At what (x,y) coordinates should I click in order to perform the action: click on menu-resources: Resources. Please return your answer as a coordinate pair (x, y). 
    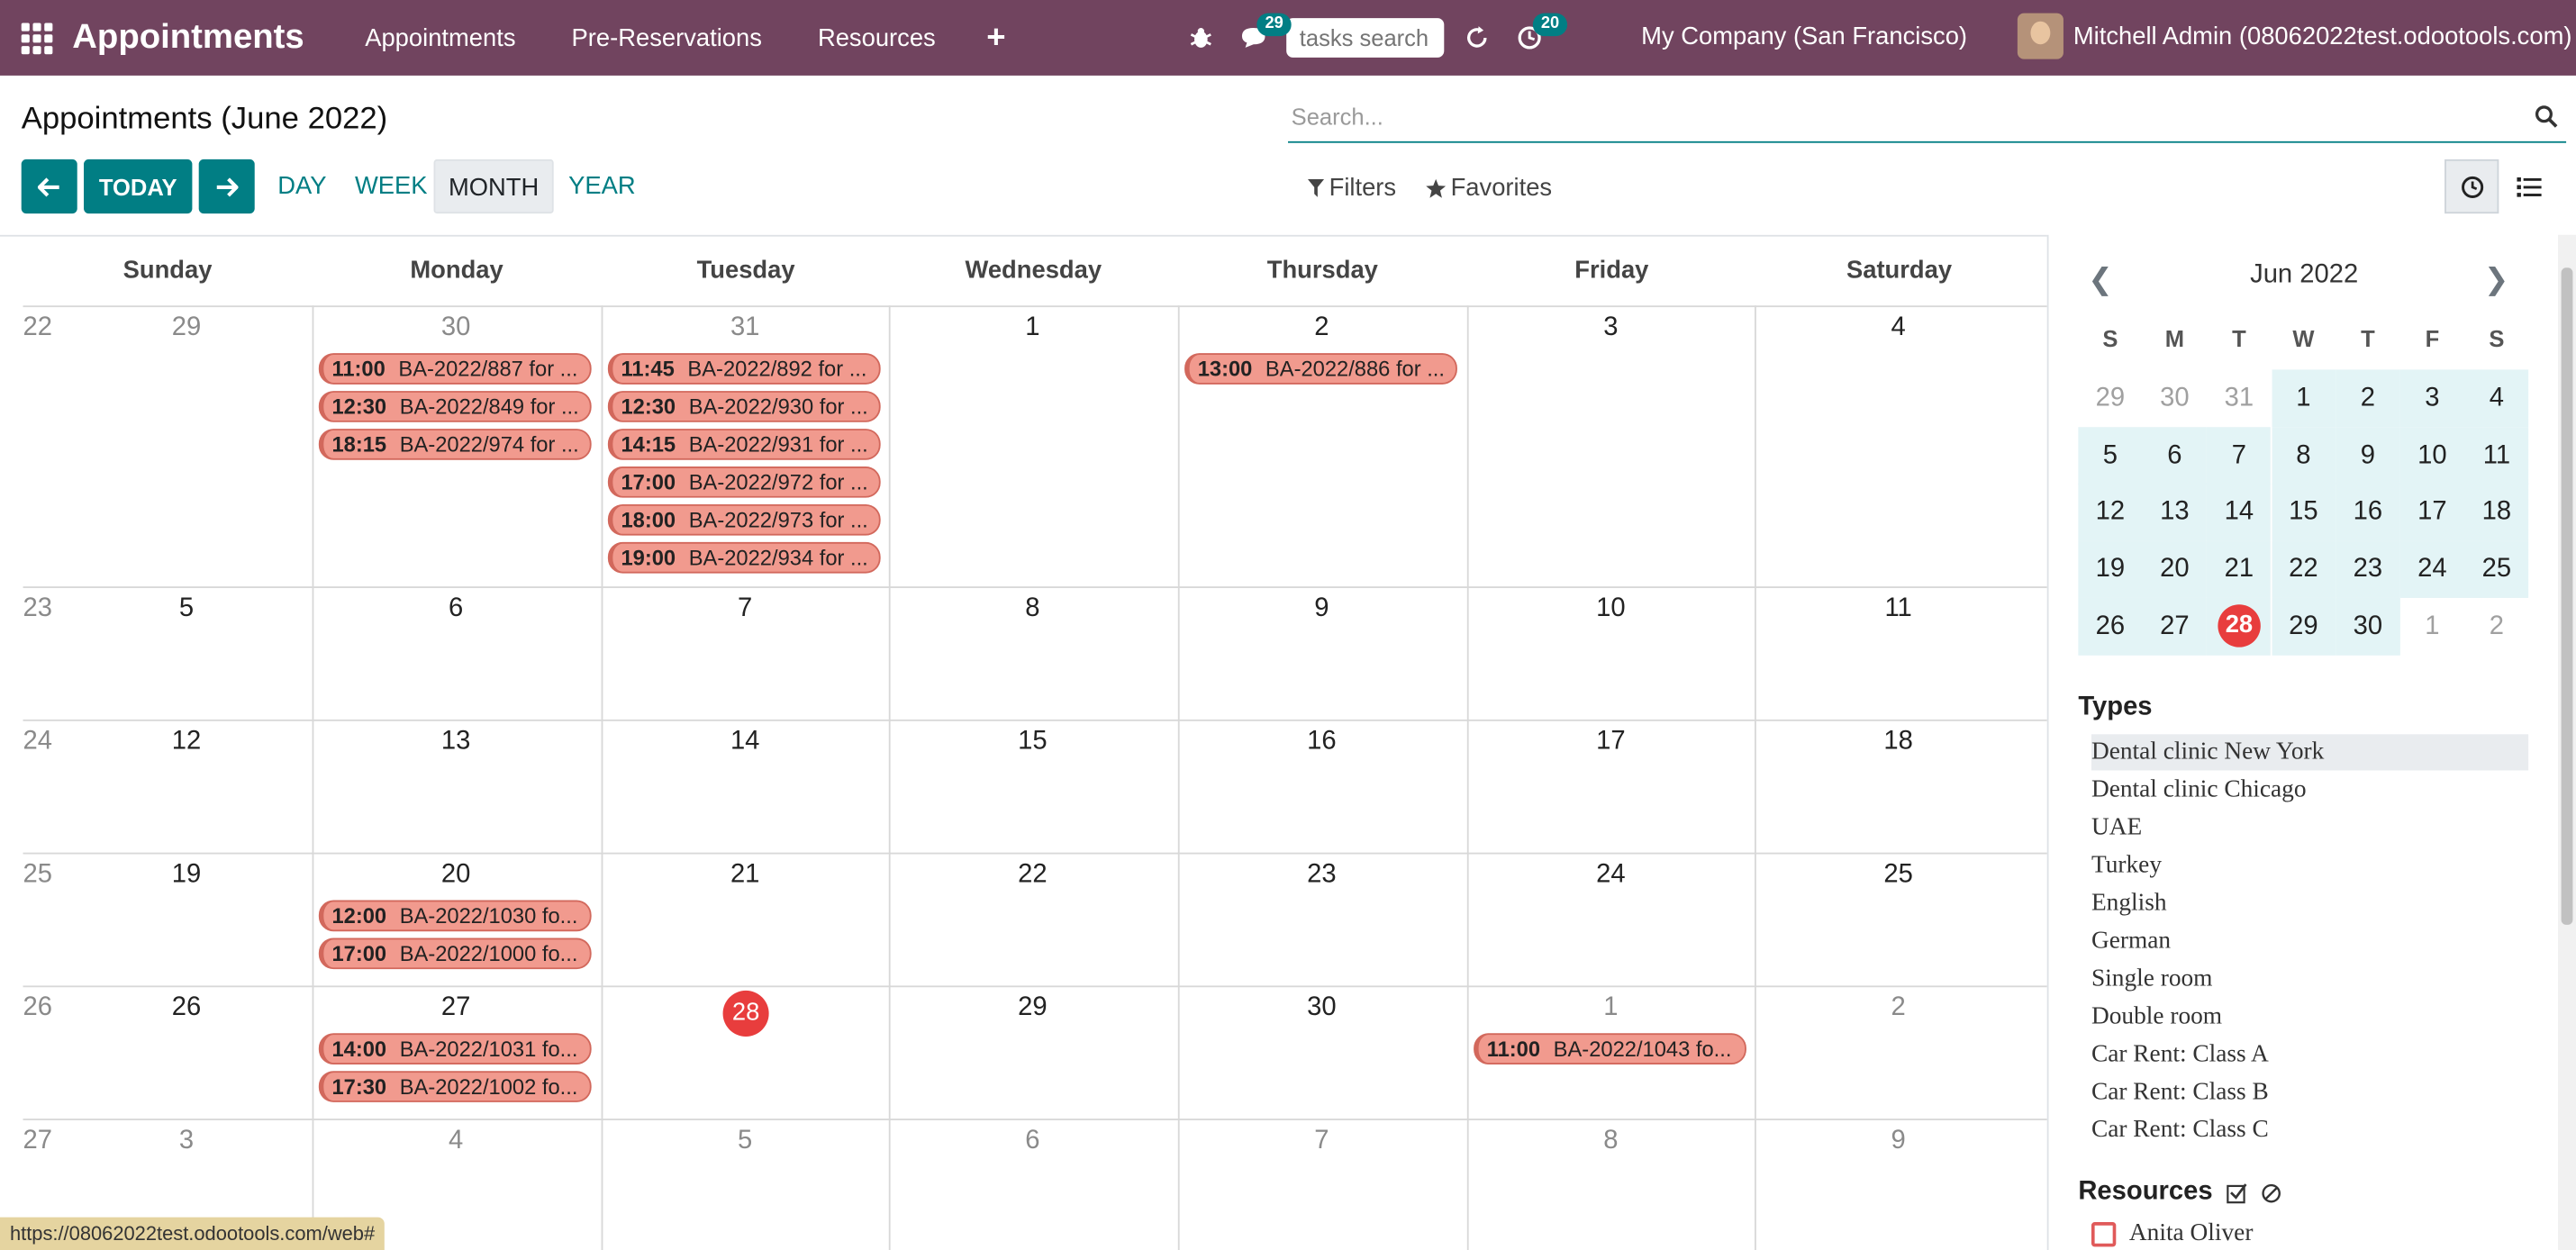
    Looking at the image, I should click on (877, 37).